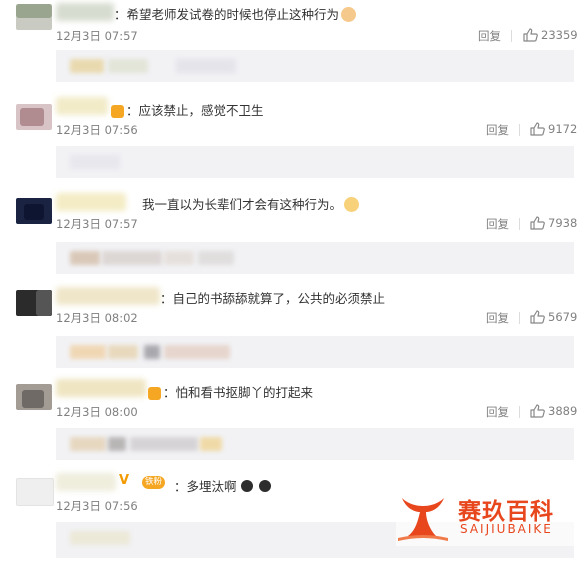  I want to click on watermark: 赛玖百科 SAIJIUBAIKE, so click(486, 516).